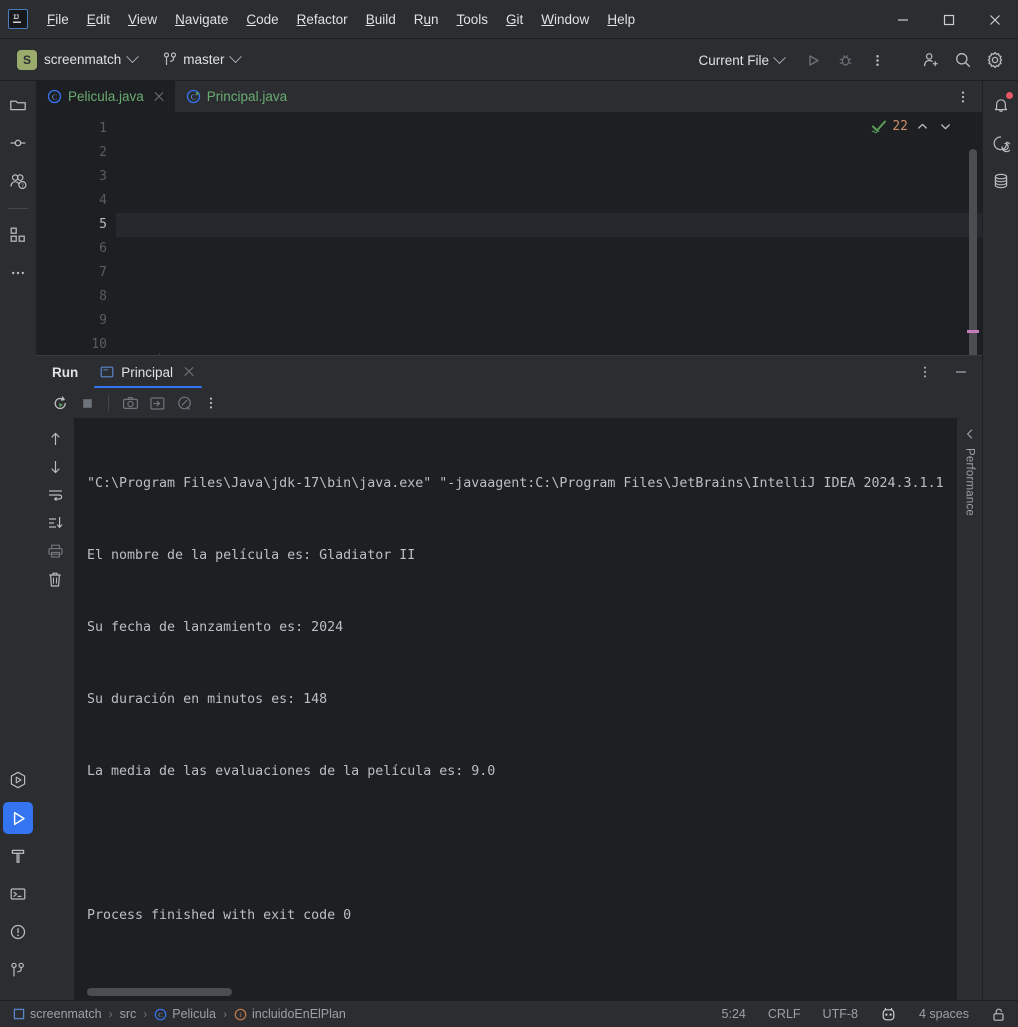 The image size is (1018, 1027). I want to click on menu-view: View, so click(142, 19).